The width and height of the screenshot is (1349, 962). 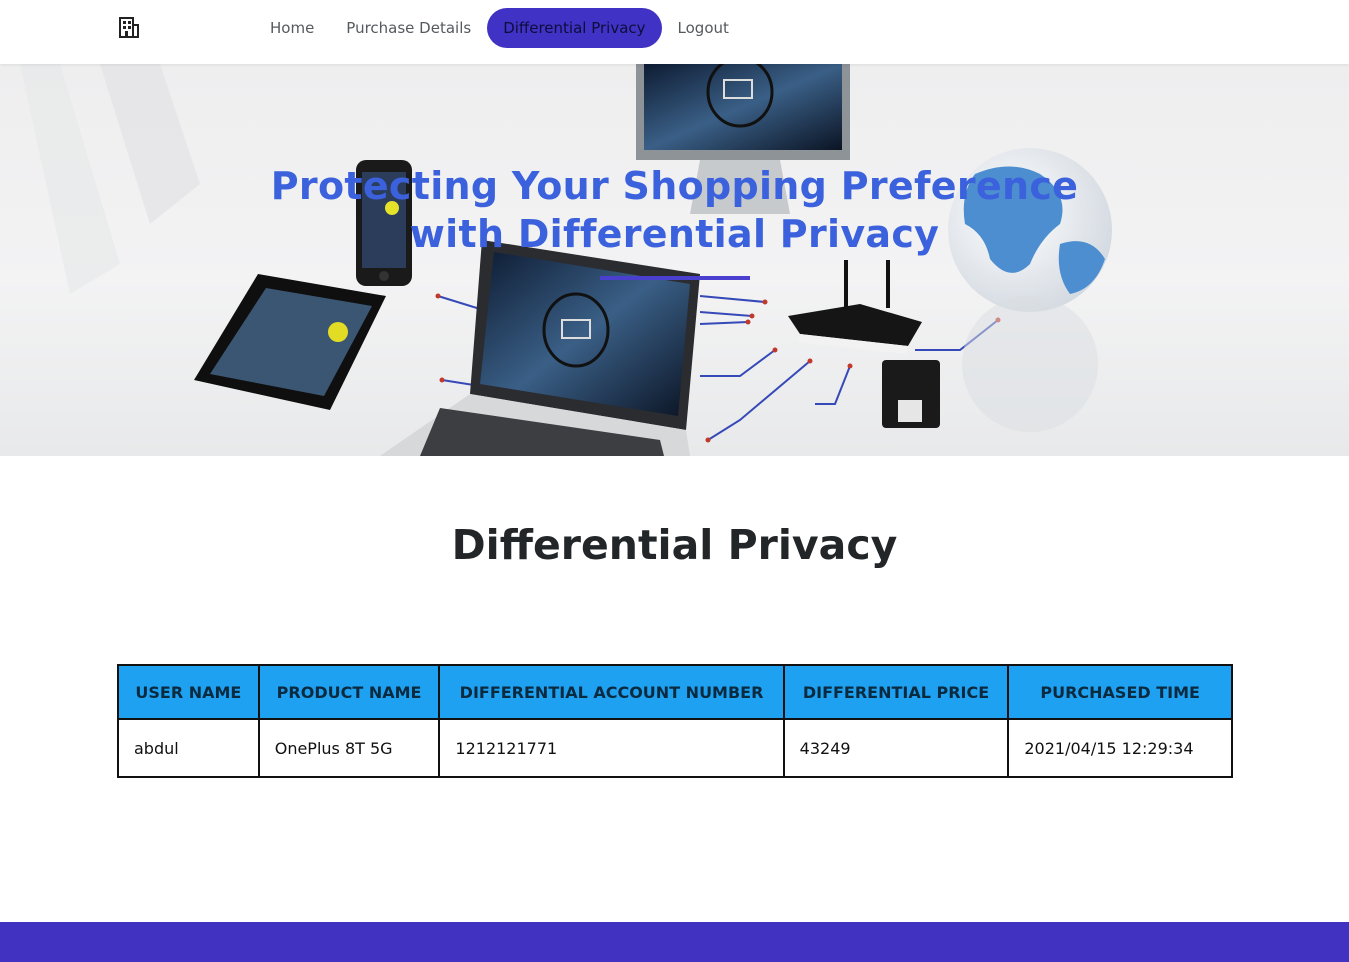 What do you see at coordinates (408, 28) in the screenshot?
I see `nav-purchase-details: Purchase Details` at bounding box center [408, 28].